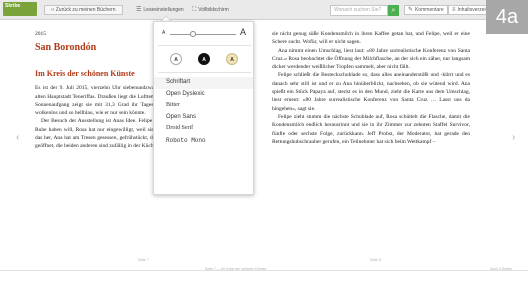  I want to click on fullscreen-label: Vollbildschirm, so click(213, 10).